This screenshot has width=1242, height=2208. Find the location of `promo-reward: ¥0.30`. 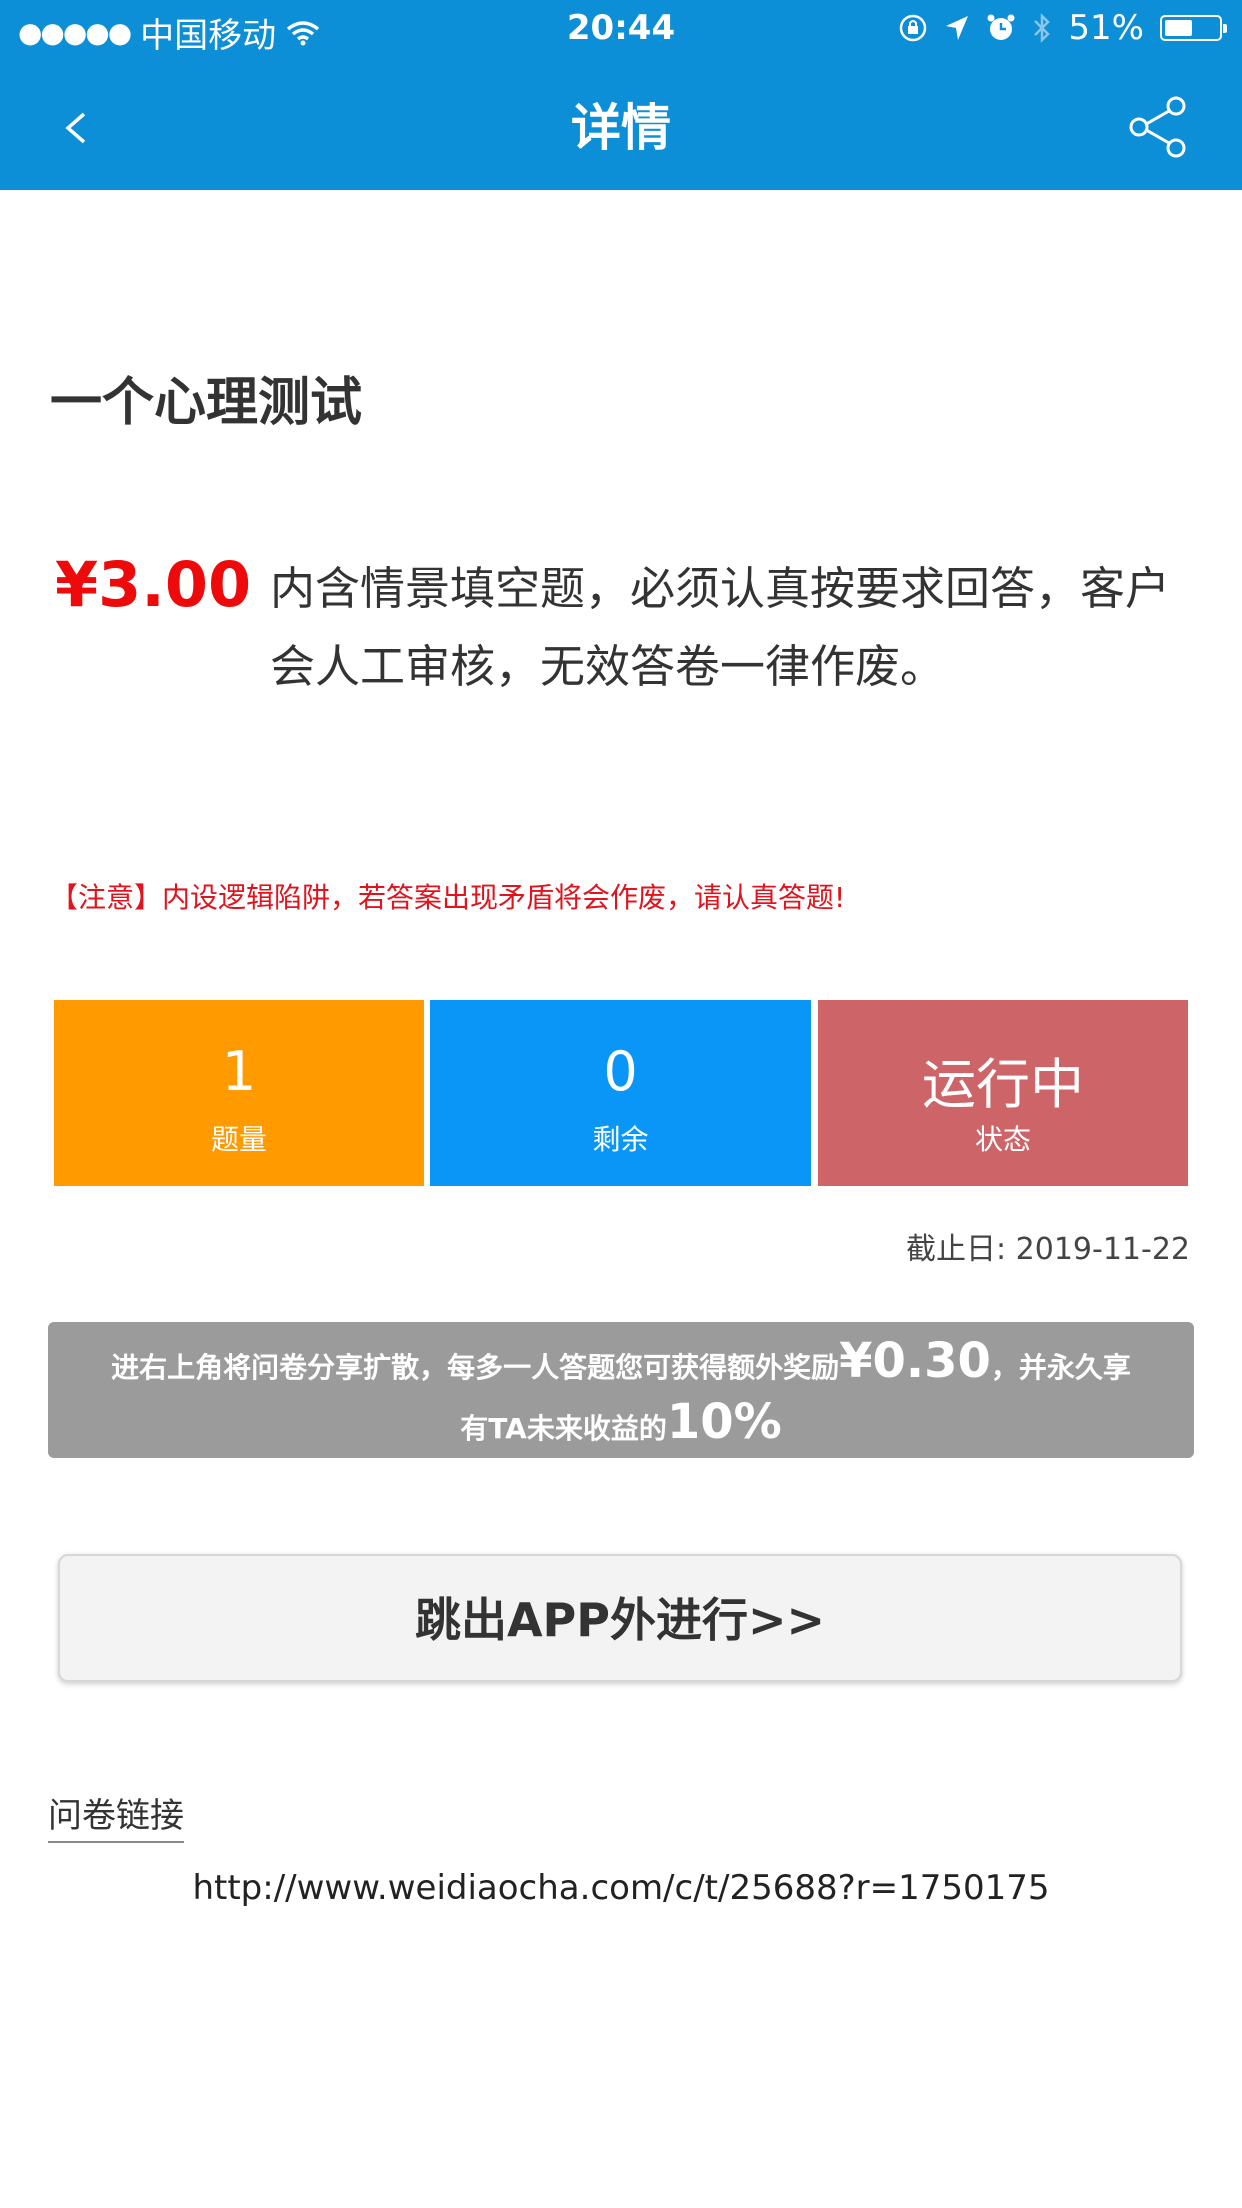

promo-reward: ¥0.30 is located at coordinates (915, 1361).